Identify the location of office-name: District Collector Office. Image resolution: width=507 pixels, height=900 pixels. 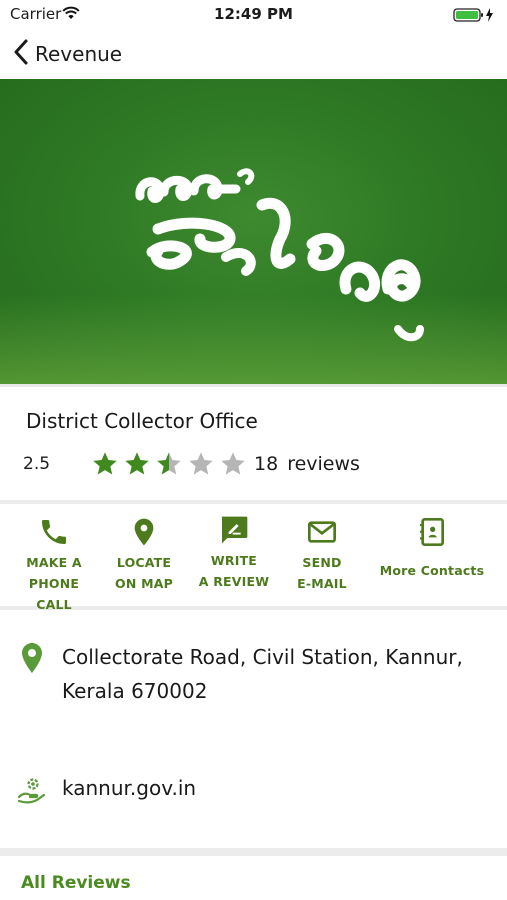
(142, 421).